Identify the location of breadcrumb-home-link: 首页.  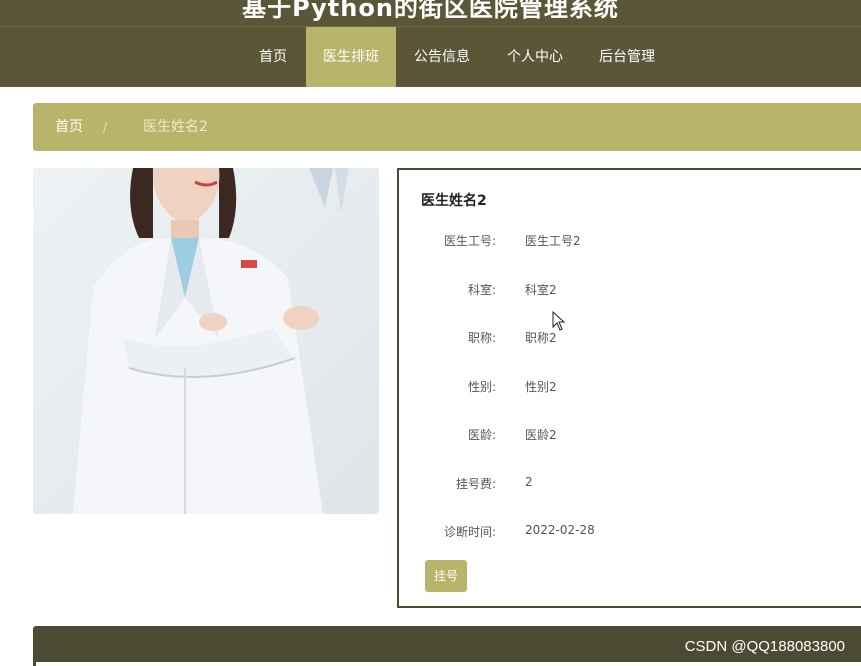
(69, 127).